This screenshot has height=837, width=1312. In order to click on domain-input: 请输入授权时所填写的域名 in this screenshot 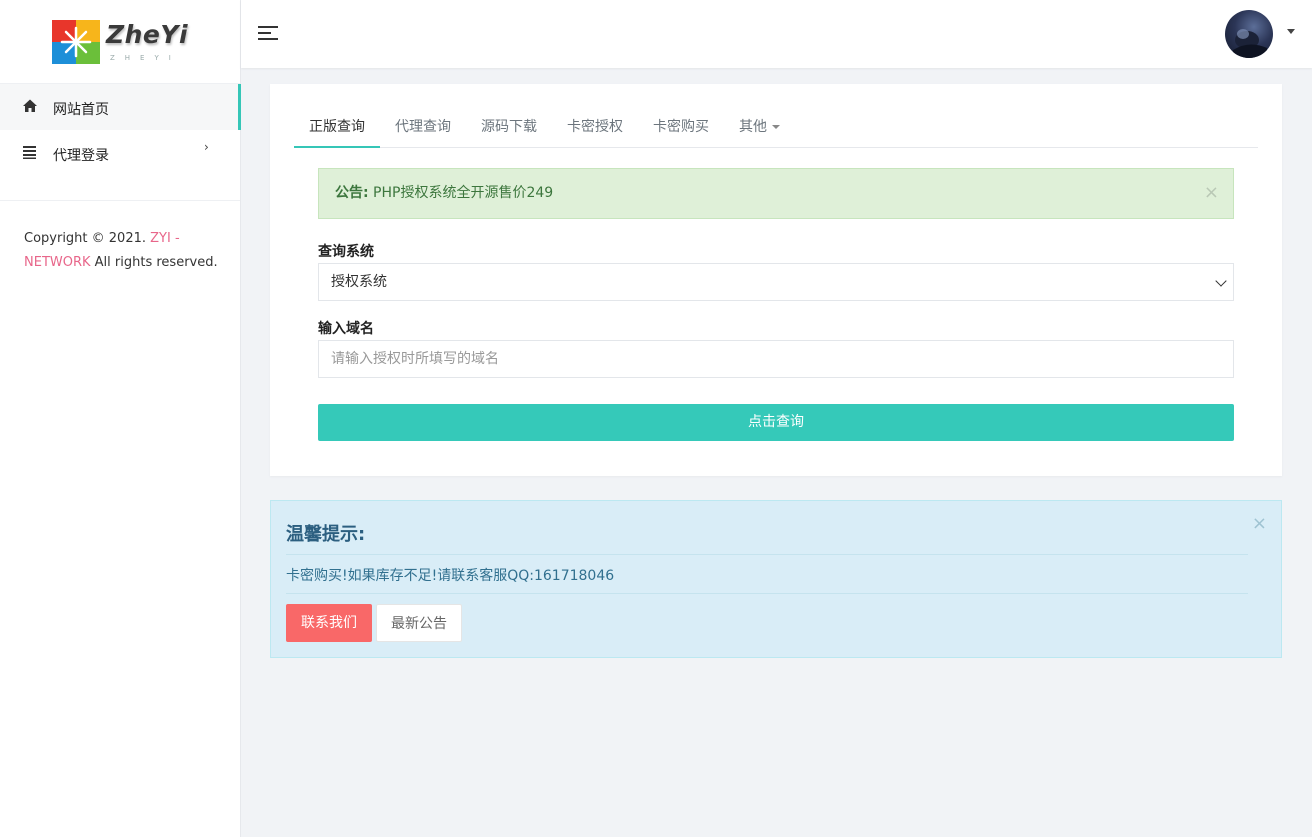, I will do `click(776, 359)`.